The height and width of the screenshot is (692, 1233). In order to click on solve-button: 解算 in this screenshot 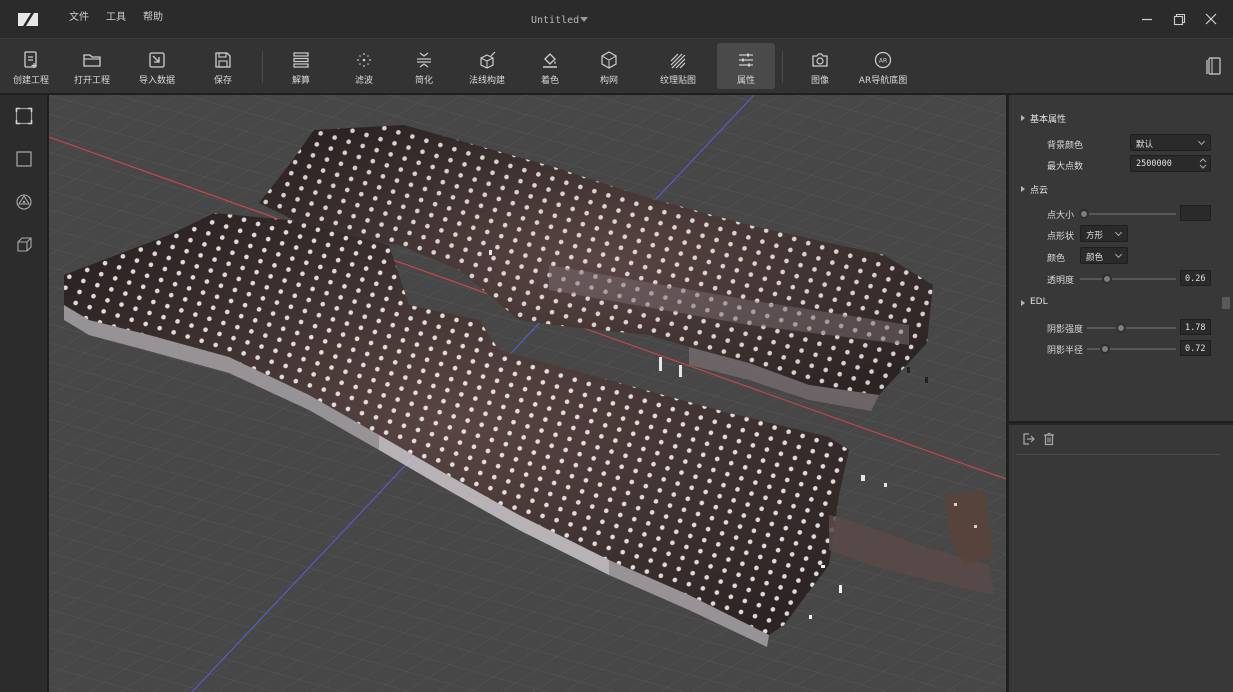, I will do `click(301, 66)`.